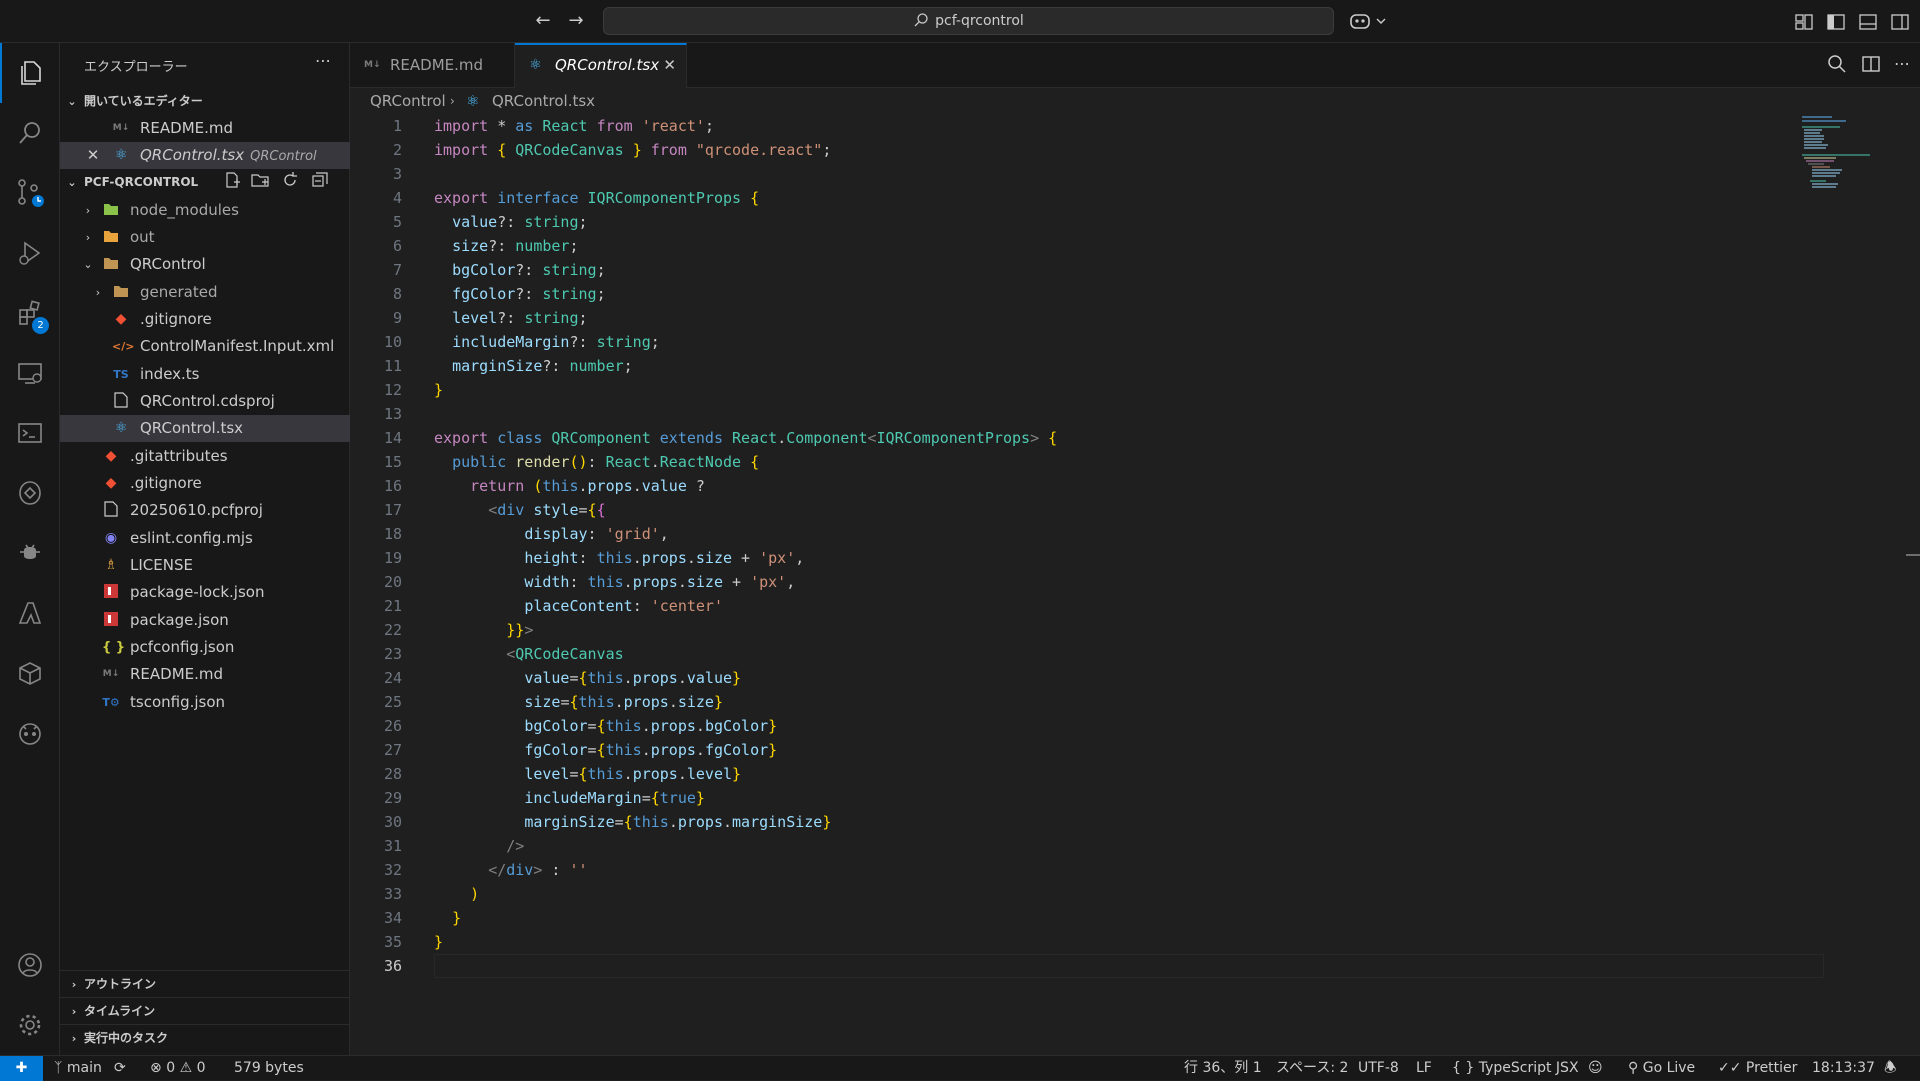  I want to click on tab-qrcontrol-tsx: ⚛ QRControl.tsx ✕, so click(601, 65).